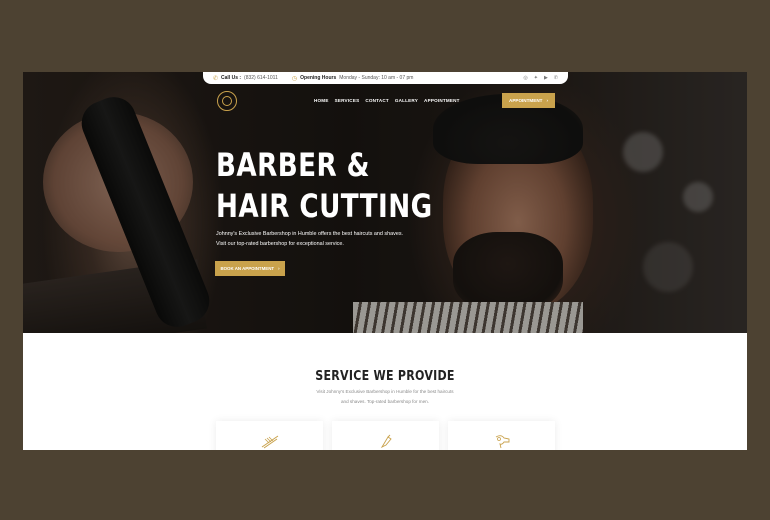  What do you see at coordinates (269, 442) in the screenshot?
I see `scissors-comb-icon` at bounding box center [269, 442].